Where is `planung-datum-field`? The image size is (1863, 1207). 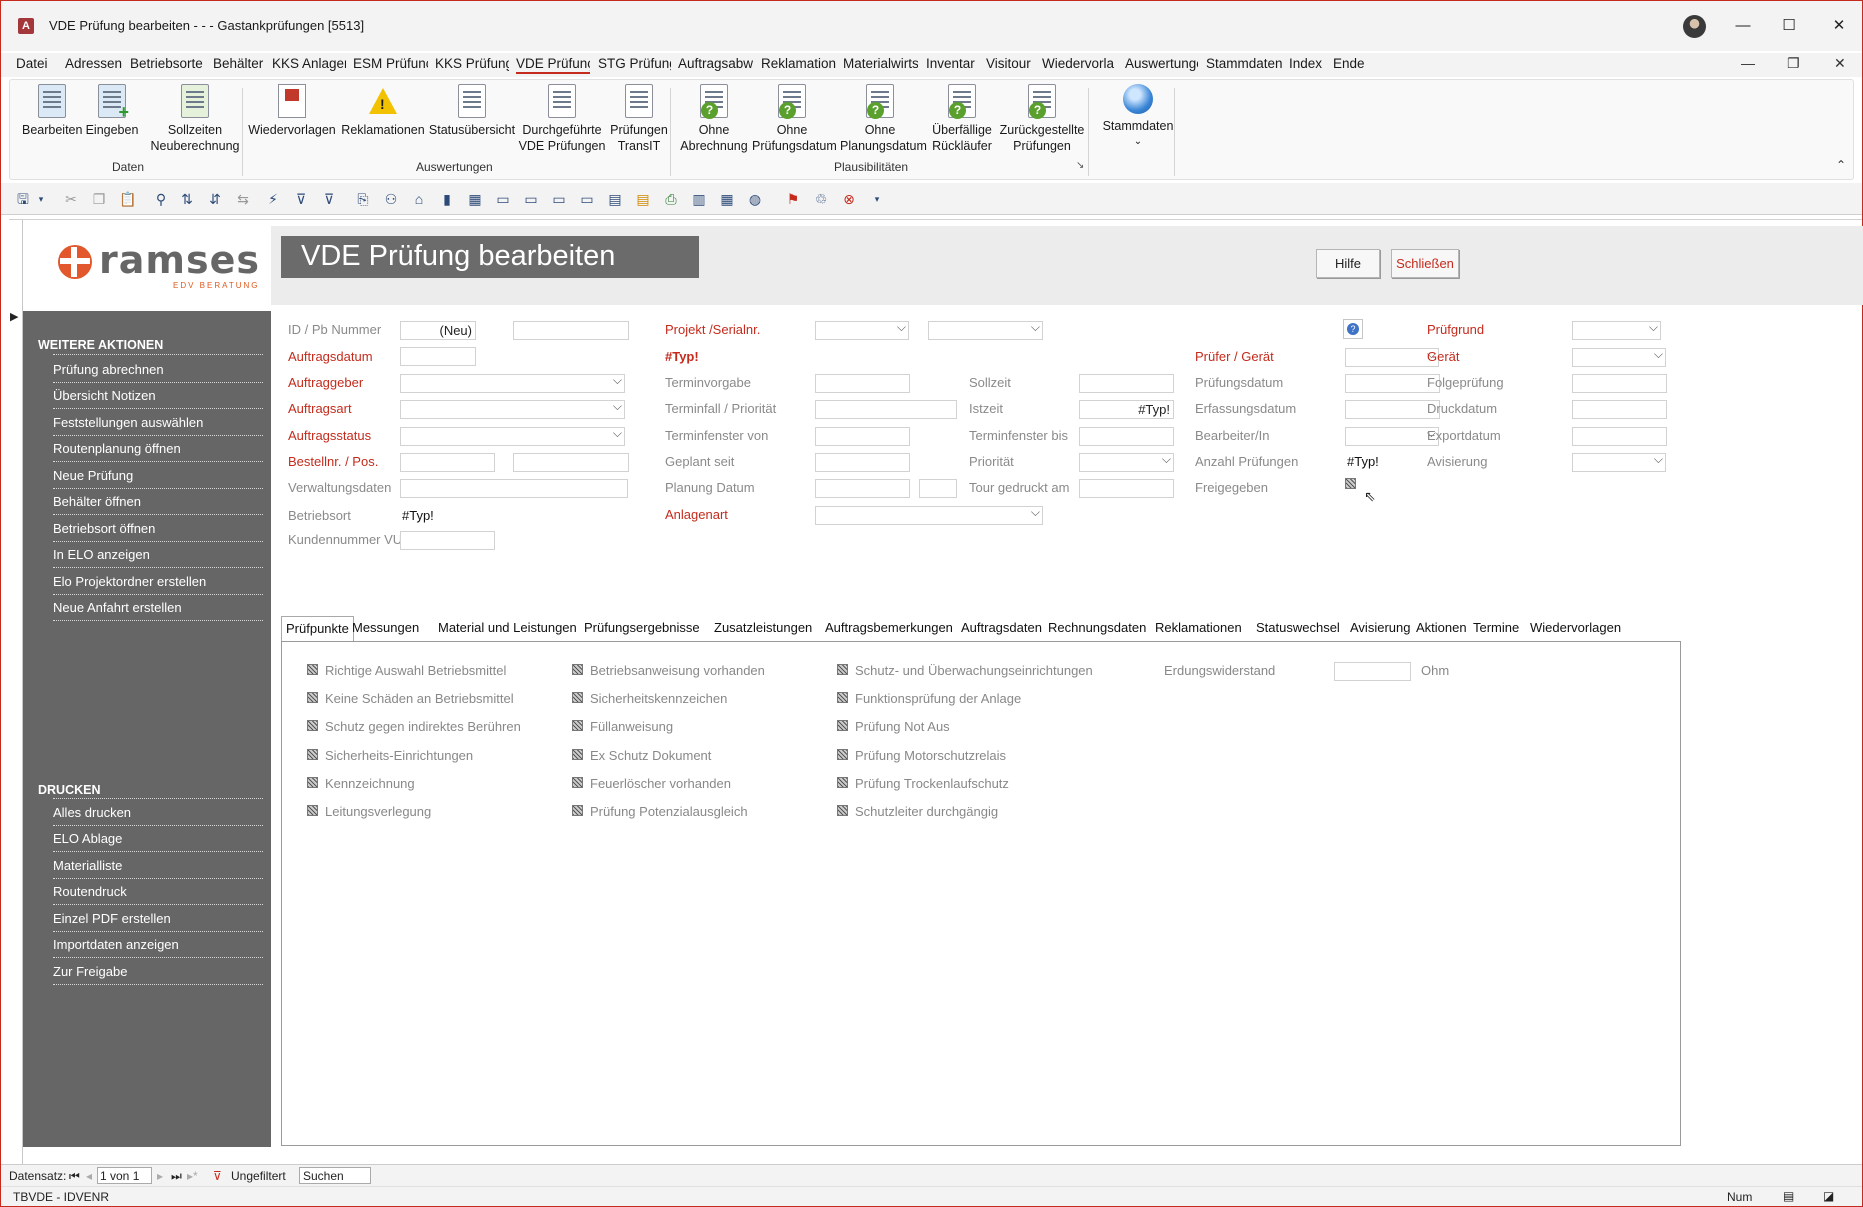
planung-datum-field is located at coordinates (862, 488).